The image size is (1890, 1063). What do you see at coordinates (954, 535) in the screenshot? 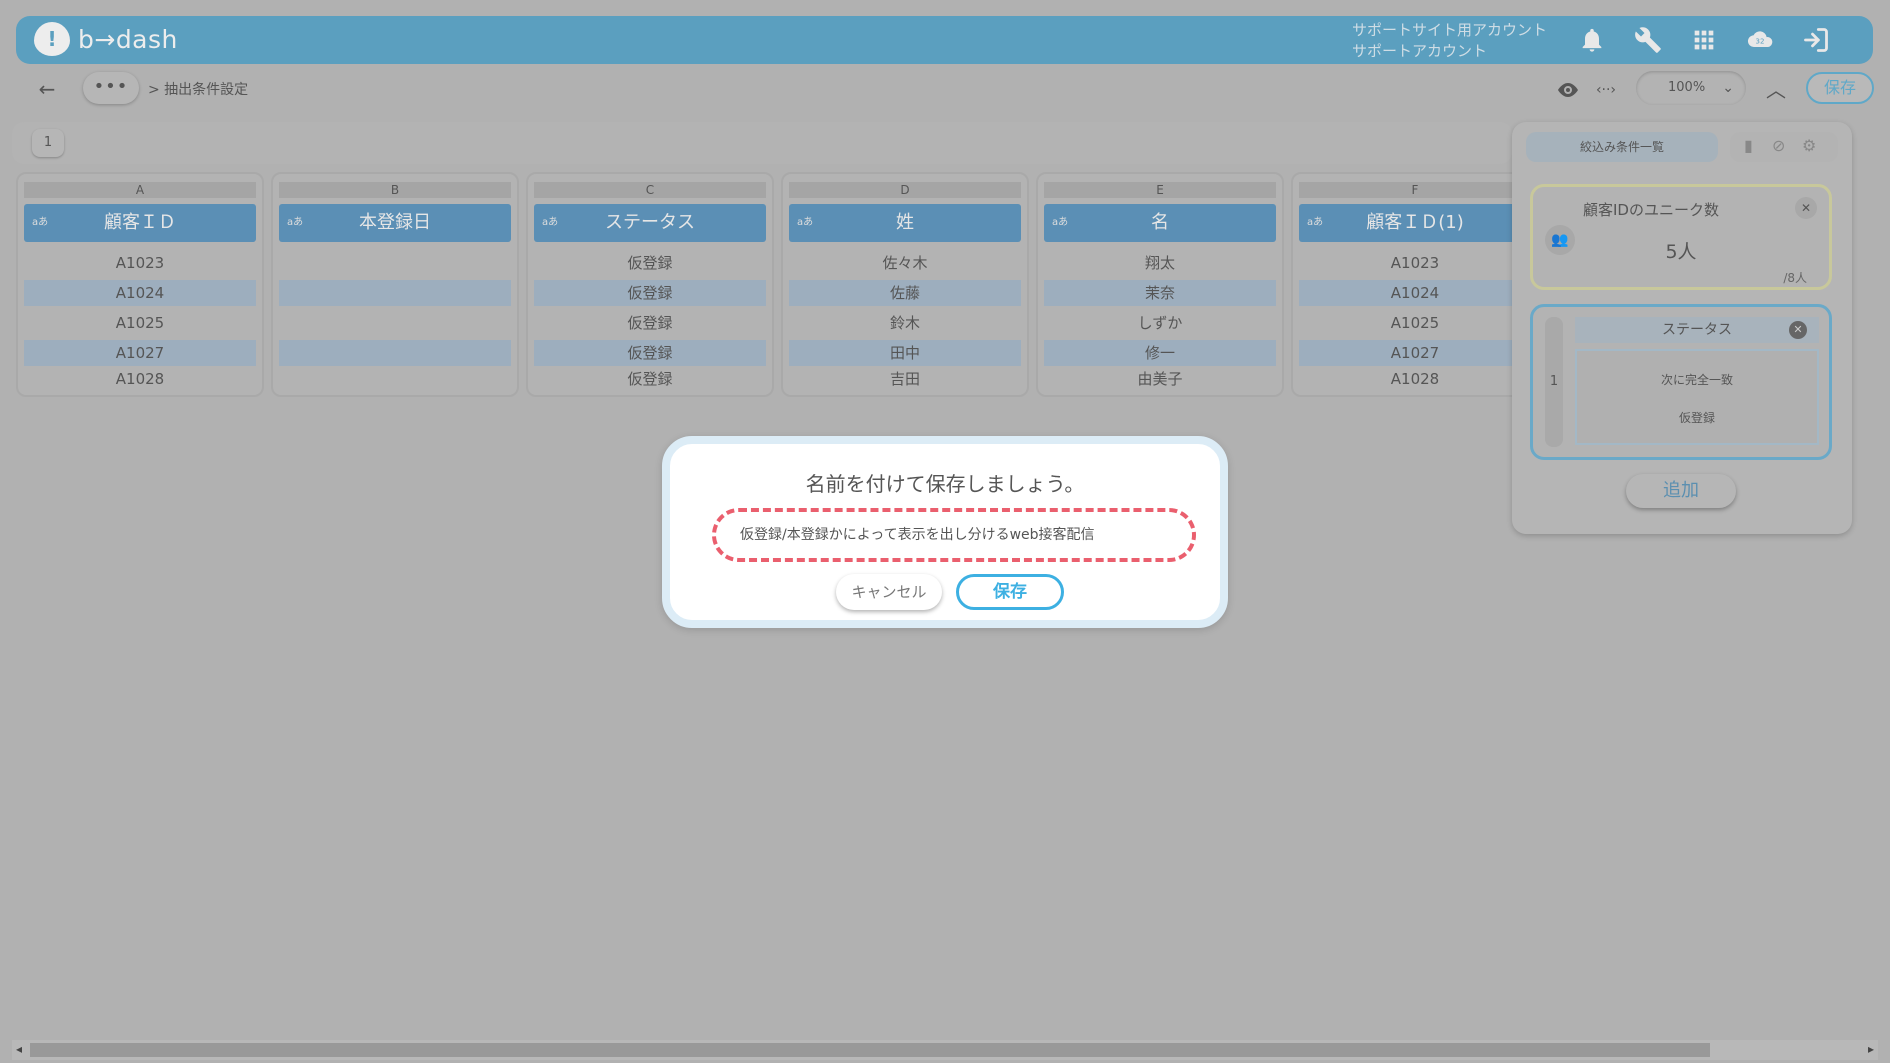
I see `name-input: 仮登録/本登録かによって表示を出し分けるweb接客配信` at bounding box center [954, 535].